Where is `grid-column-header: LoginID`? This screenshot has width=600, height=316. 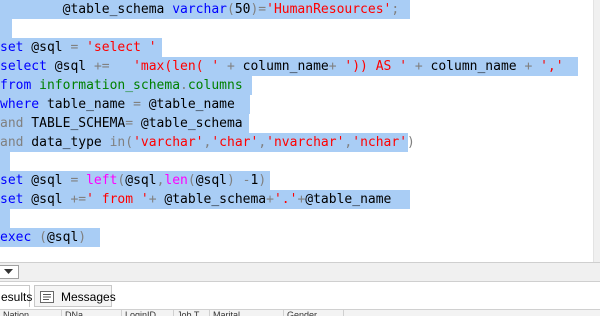
grid-column-header: LoginID is located at coordinates (148, 313).